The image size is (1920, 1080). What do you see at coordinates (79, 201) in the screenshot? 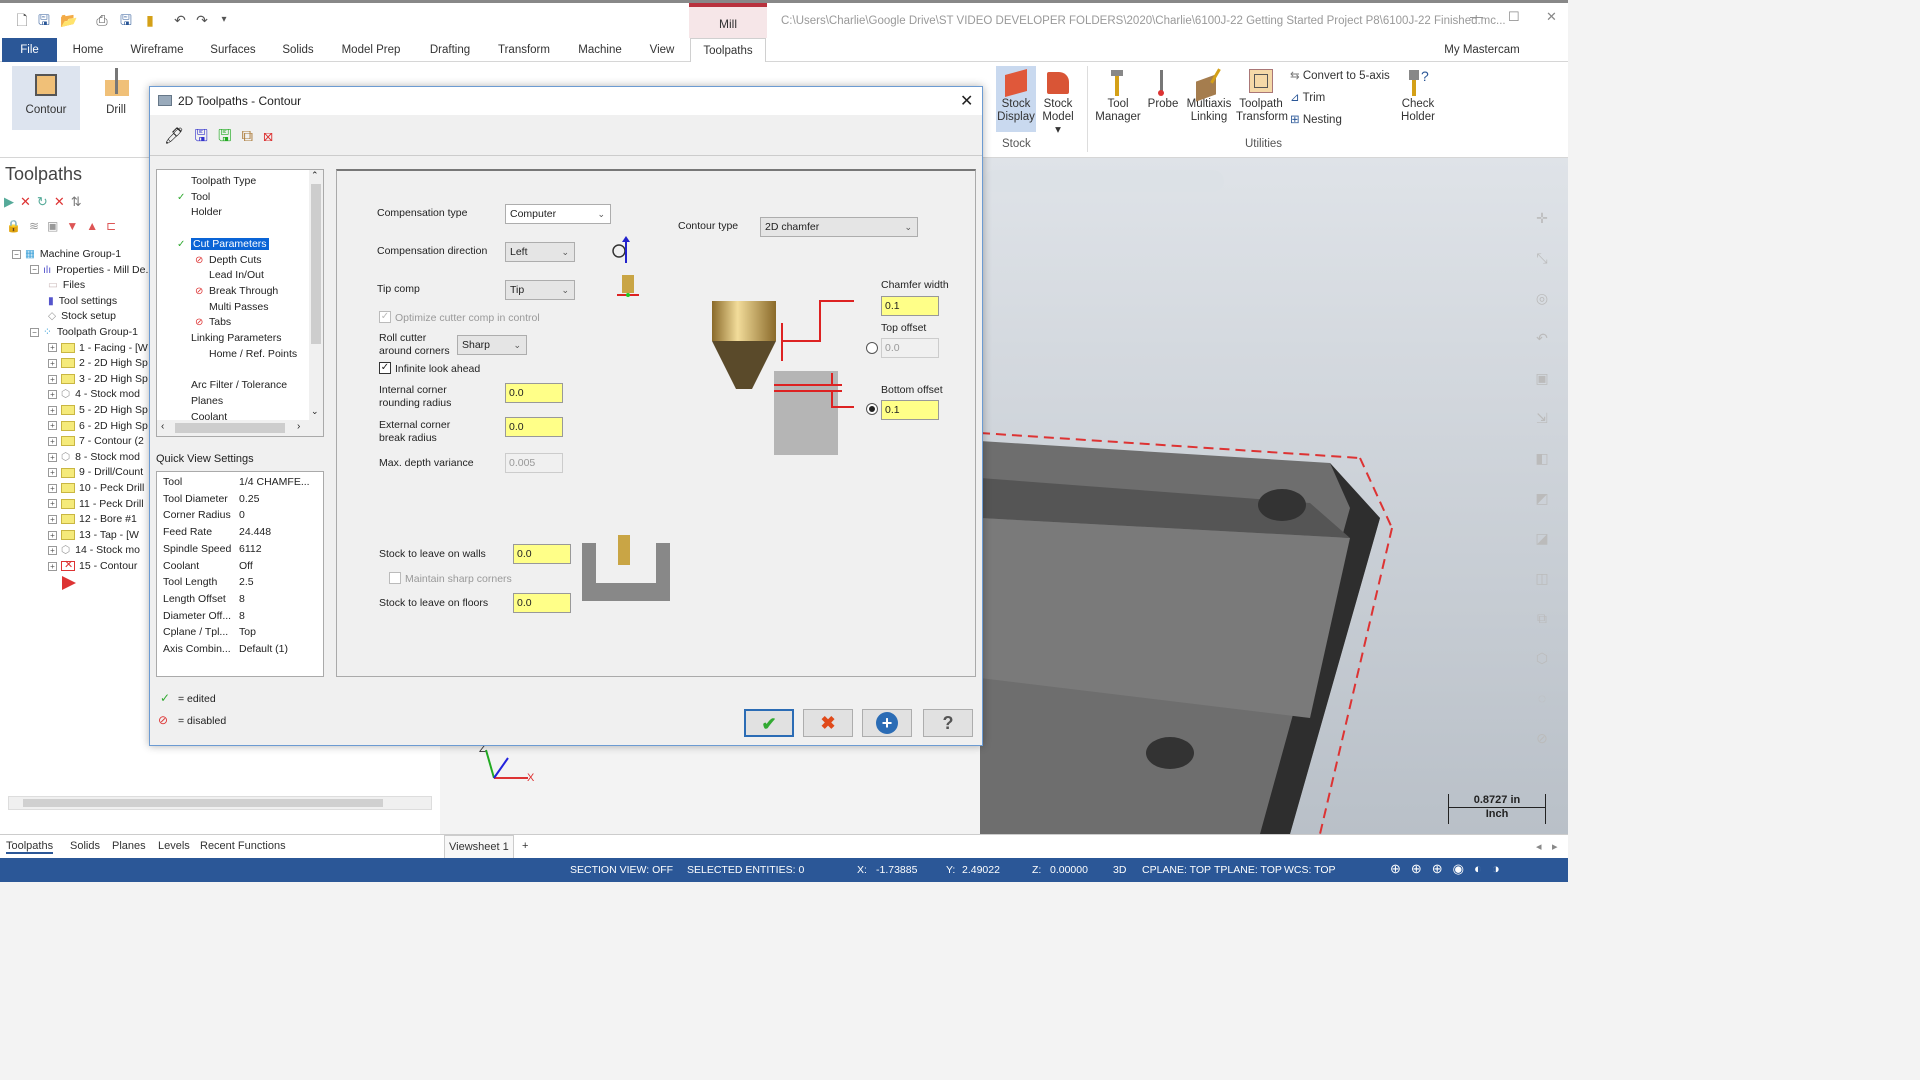
I see `backplot-icon: ⇅` at bounding box center [79, 201].